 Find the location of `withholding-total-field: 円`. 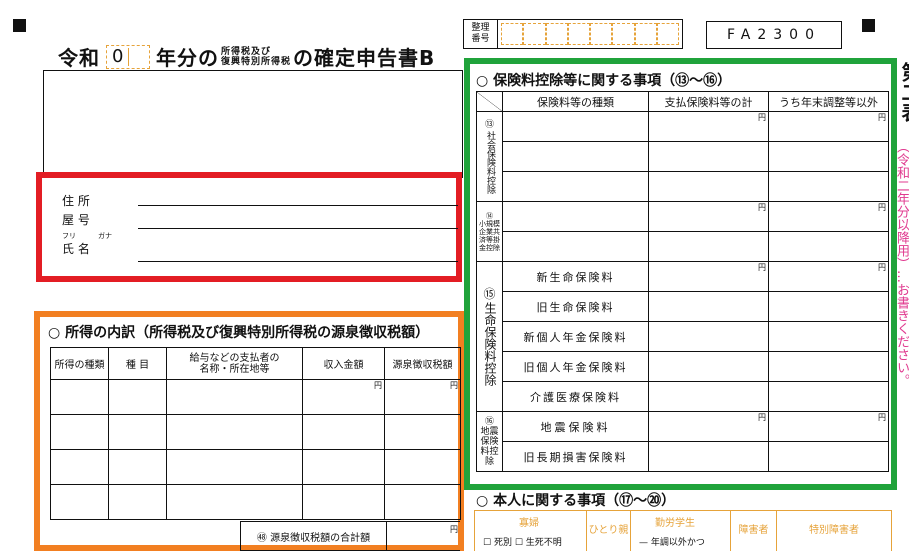

withholding-total-field: 円 is located at coordinates (423, 536).